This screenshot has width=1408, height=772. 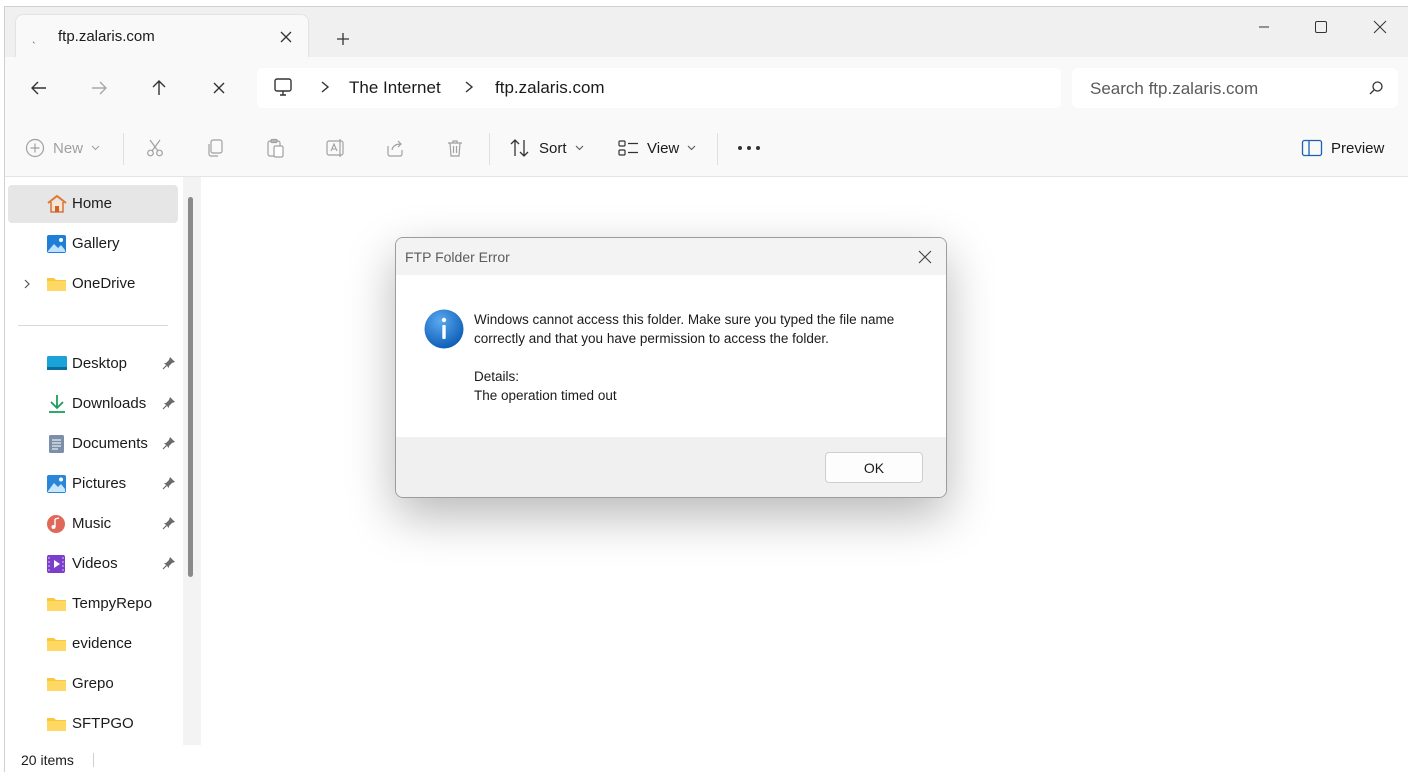 What do you see at coordinates (749, 148) in the screenshot?
I see `more-options-button` at bounding box center [749, 148].